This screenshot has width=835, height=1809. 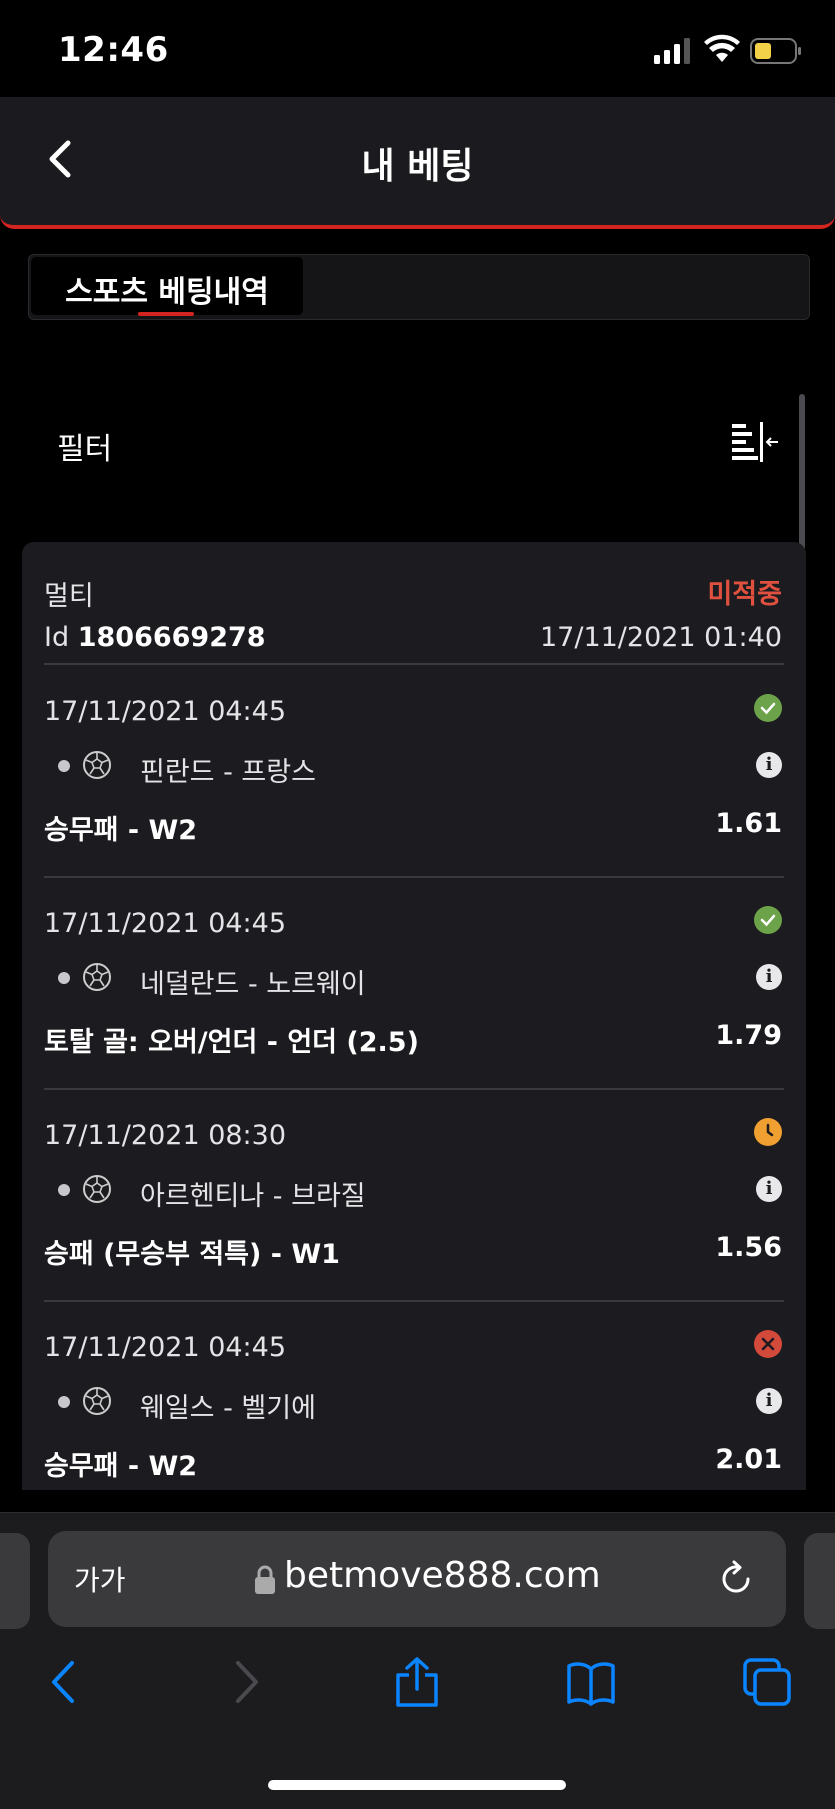 I want to click on tab-bar: 스포츠 베팅내역, so click(x=419, y=287).